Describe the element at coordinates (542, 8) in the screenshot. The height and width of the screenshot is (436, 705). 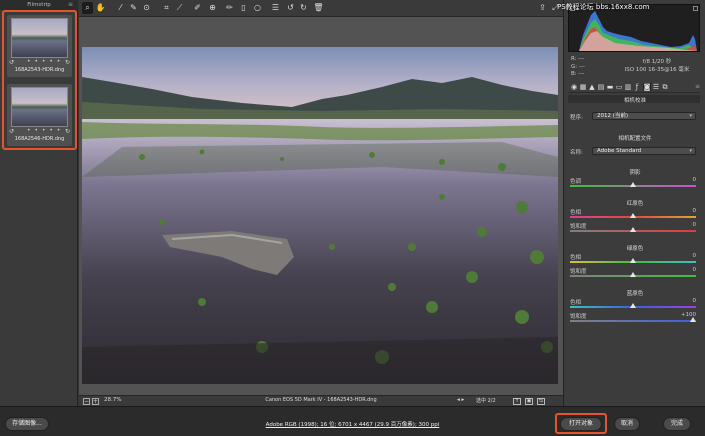
I see `export-icon: ⇪` at that location.